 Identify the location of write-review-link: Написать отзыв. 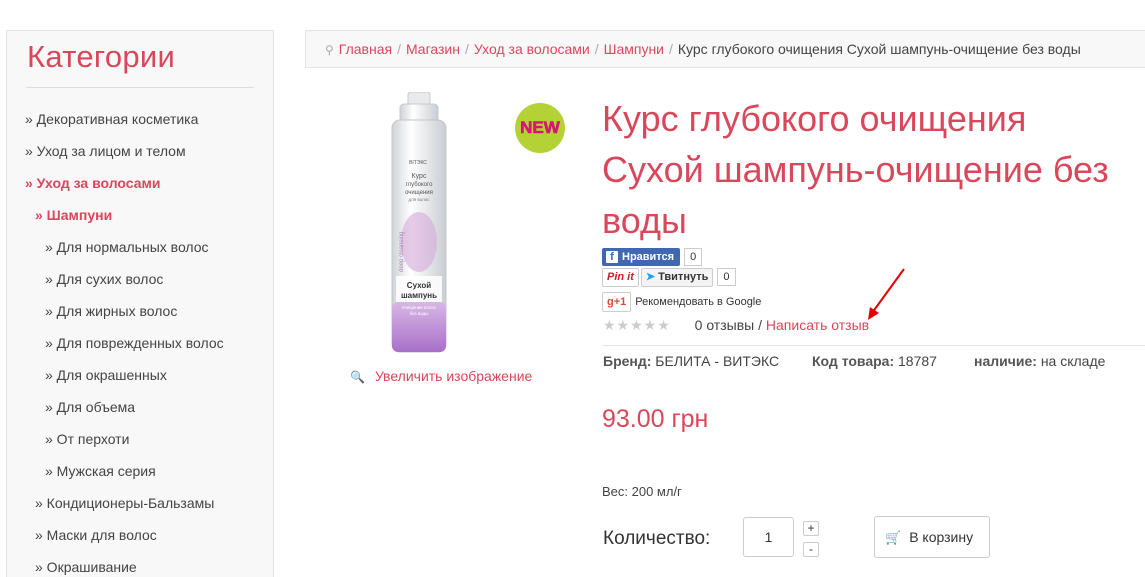
(817, 325).